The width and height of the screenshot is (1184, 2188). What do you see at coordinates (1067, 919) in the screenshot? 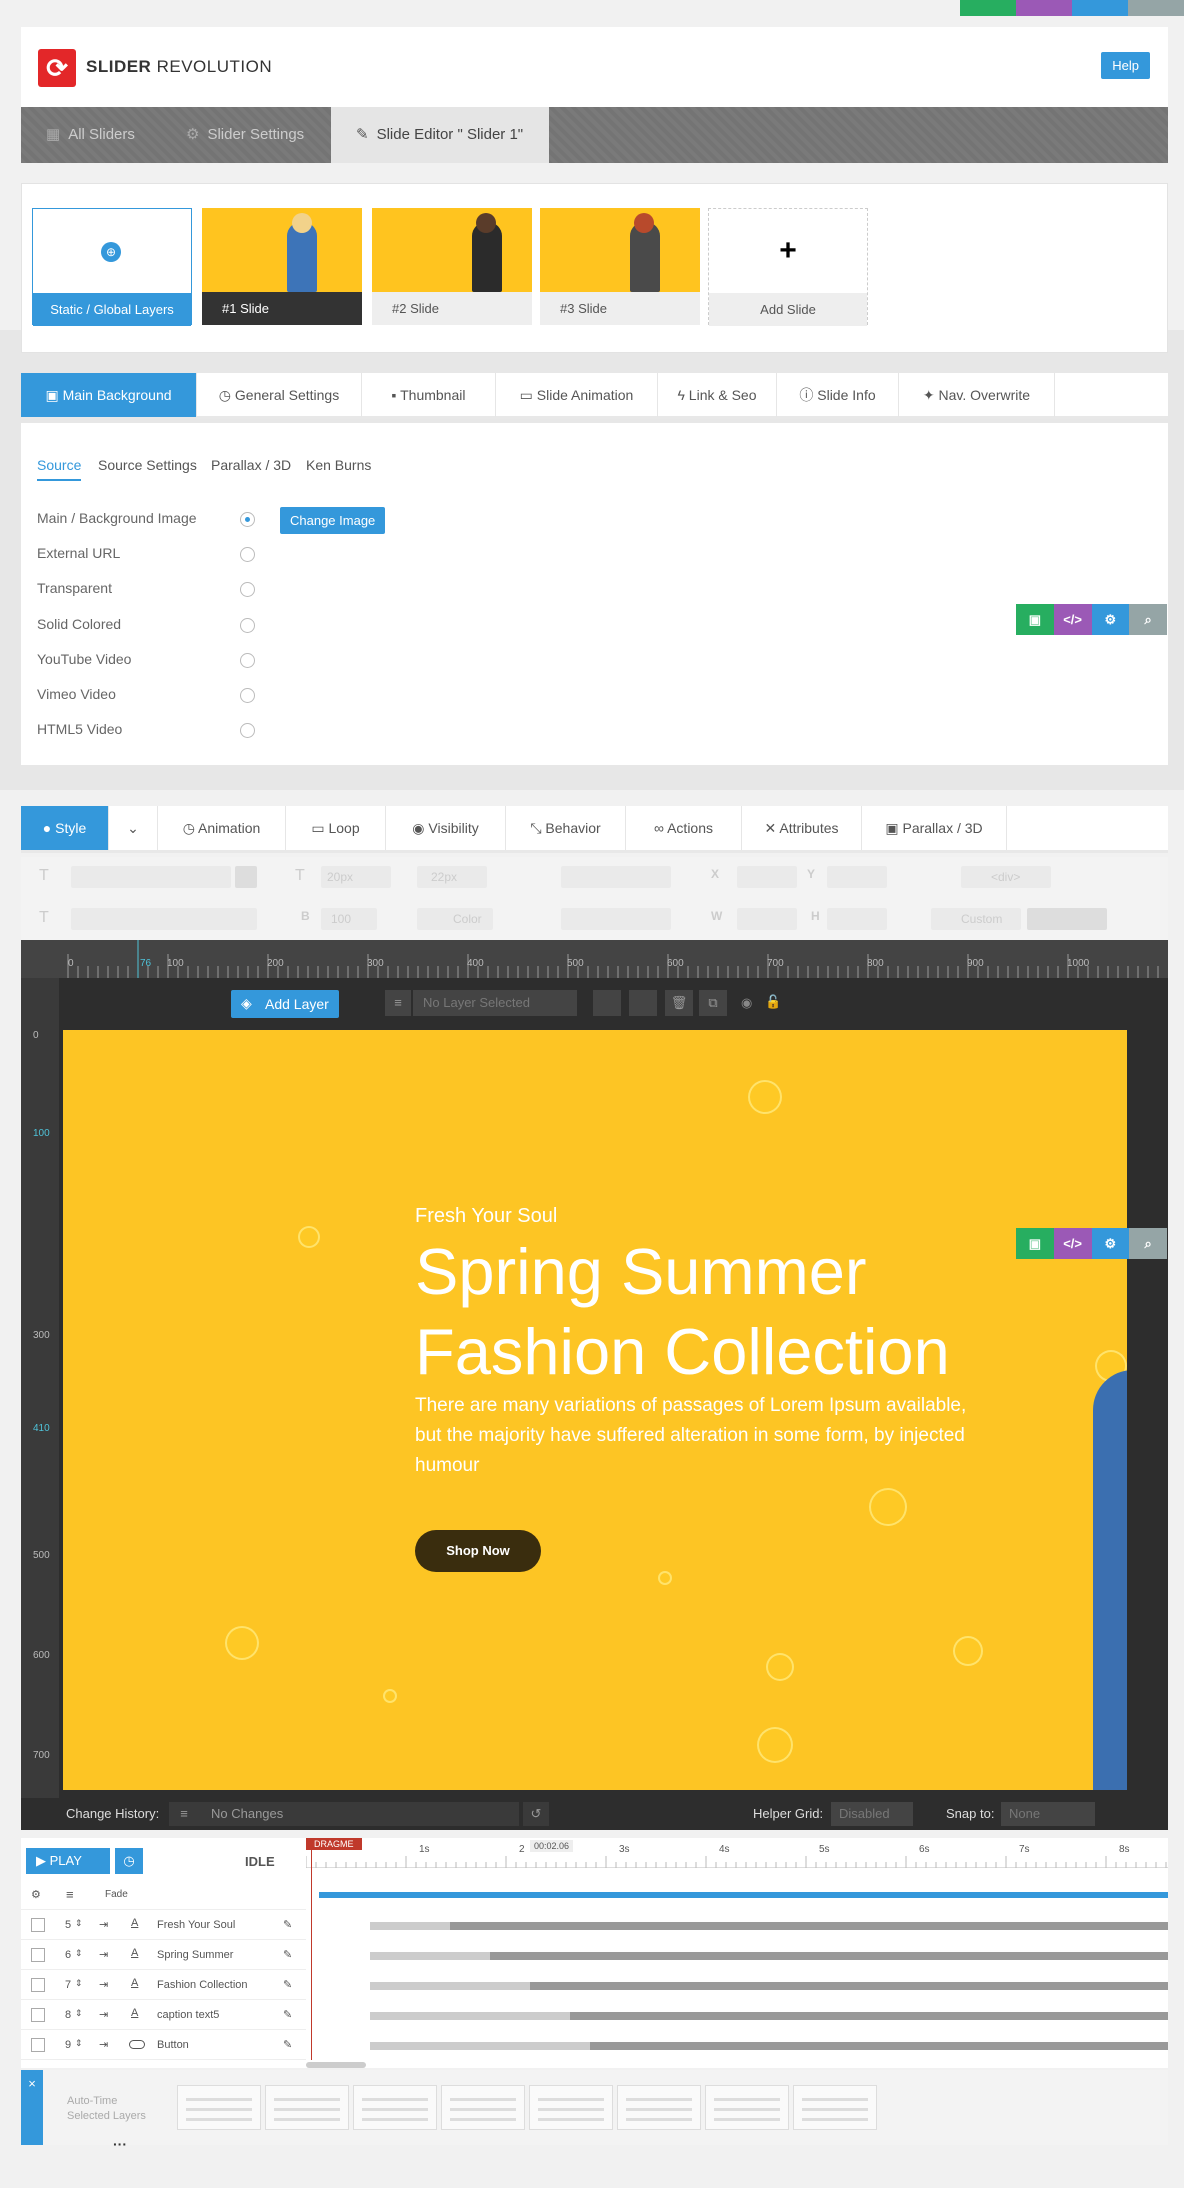
I see `proportion-buttons` at bounding box center [1067, 919].